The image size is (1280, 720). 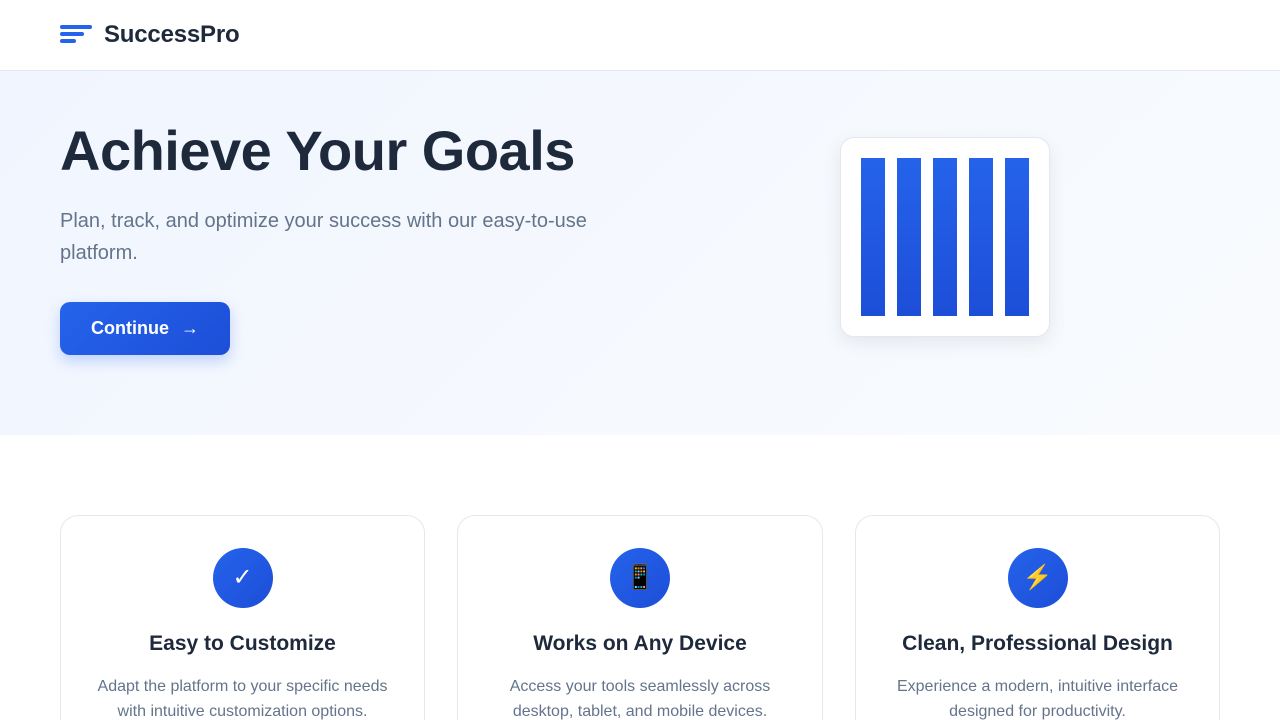 I want to click on stacked-lines-logo-icon, so click(x=76, y=35).